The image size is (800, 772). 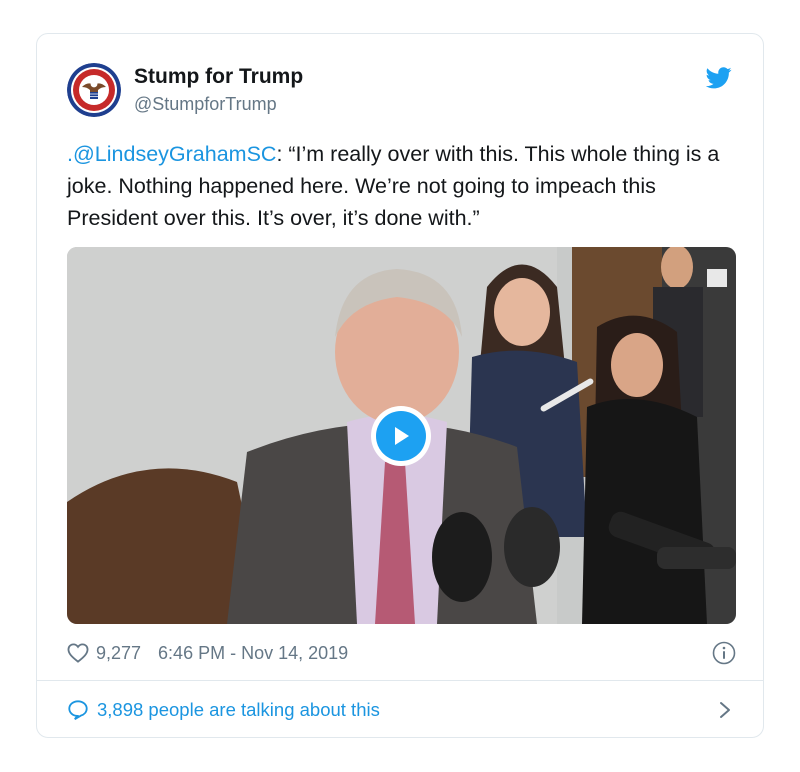 What do you see at coordinates (171, 154) in the screenshot?
I see `mention-link: .@LindseyGrahamSC` at bounding box center [171, 154].